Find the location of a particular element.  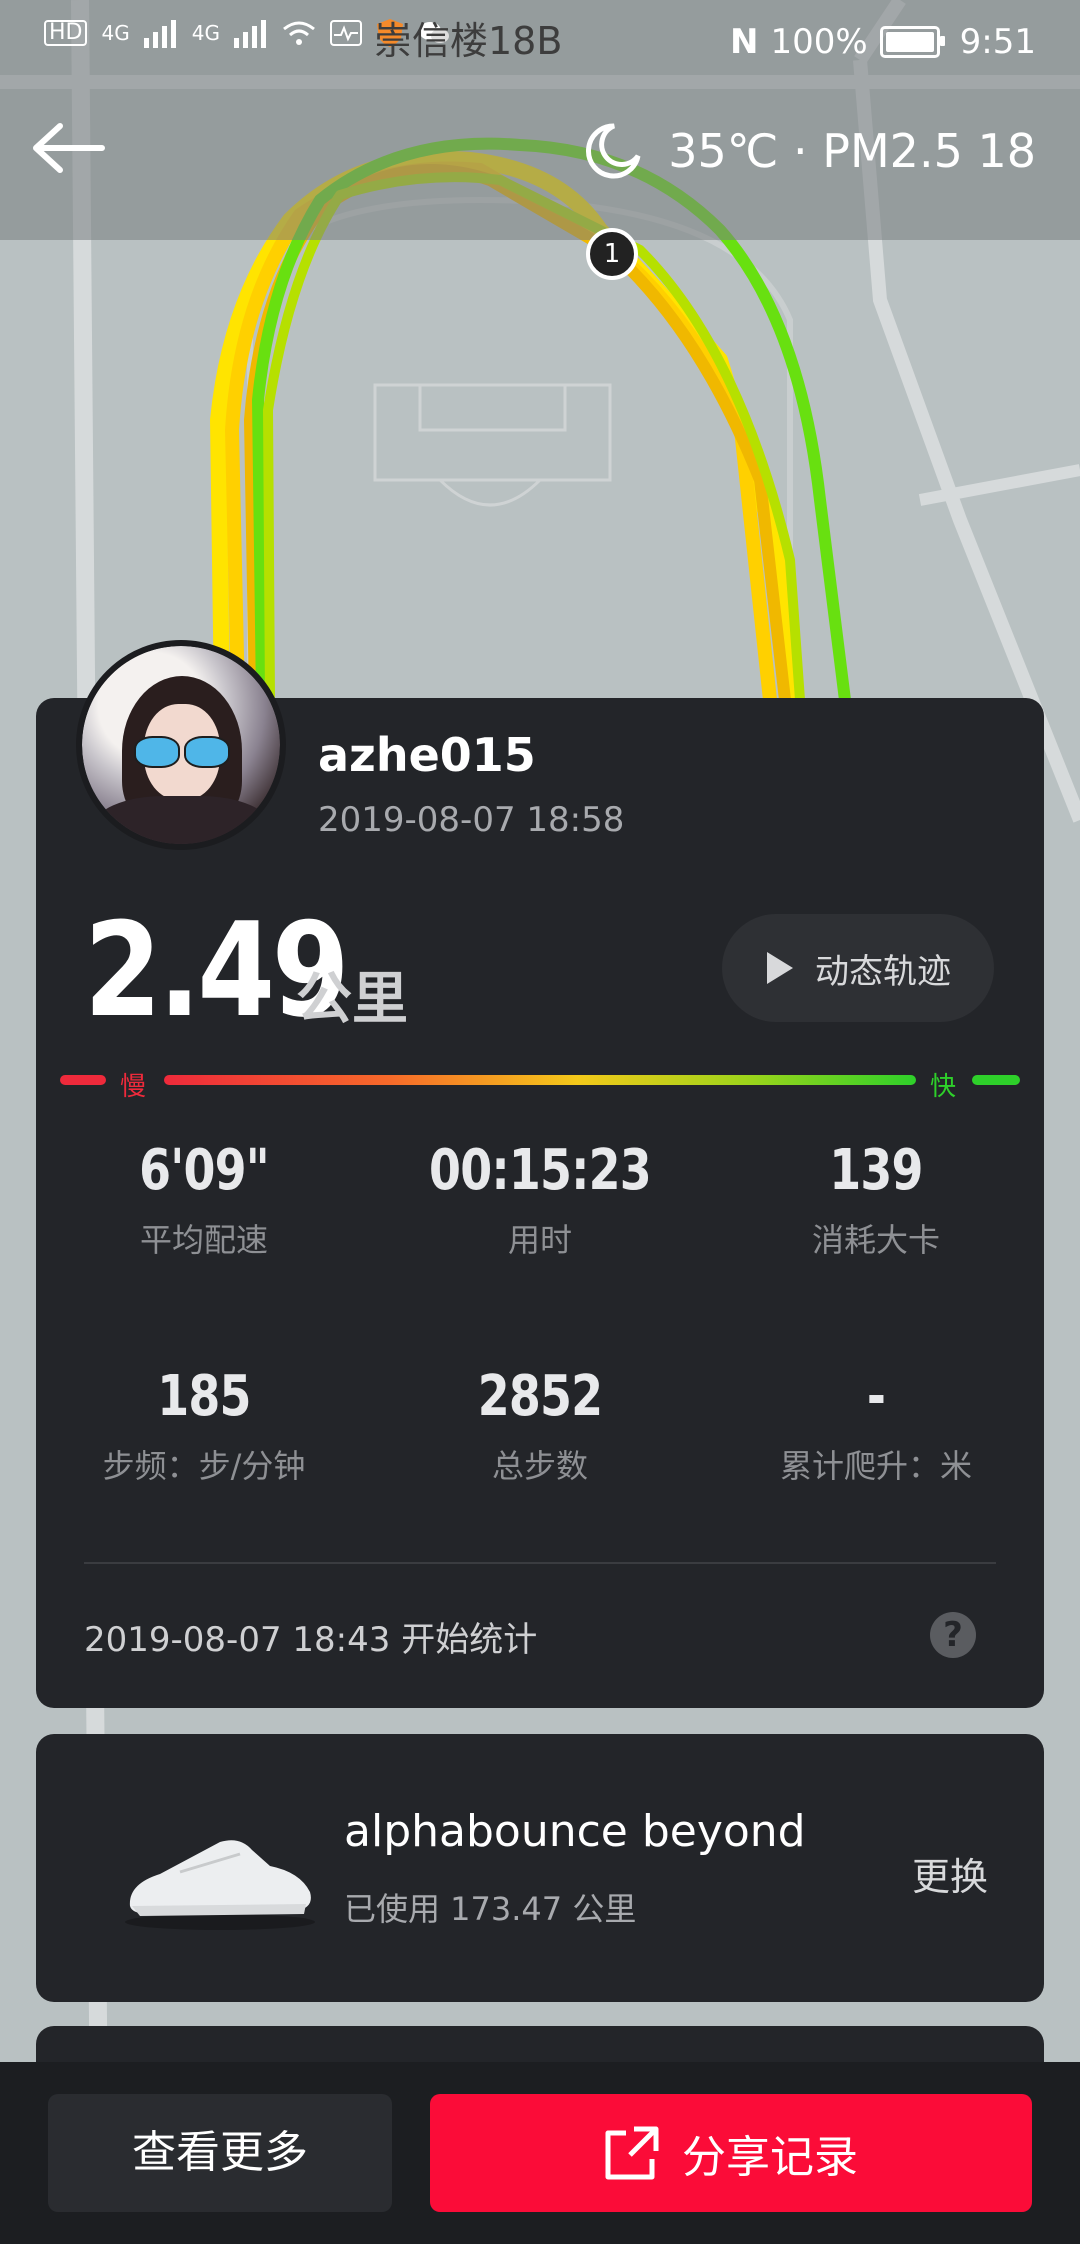

stat-total-steps: 2852 总步数 is located at coordinates (540, 1425).